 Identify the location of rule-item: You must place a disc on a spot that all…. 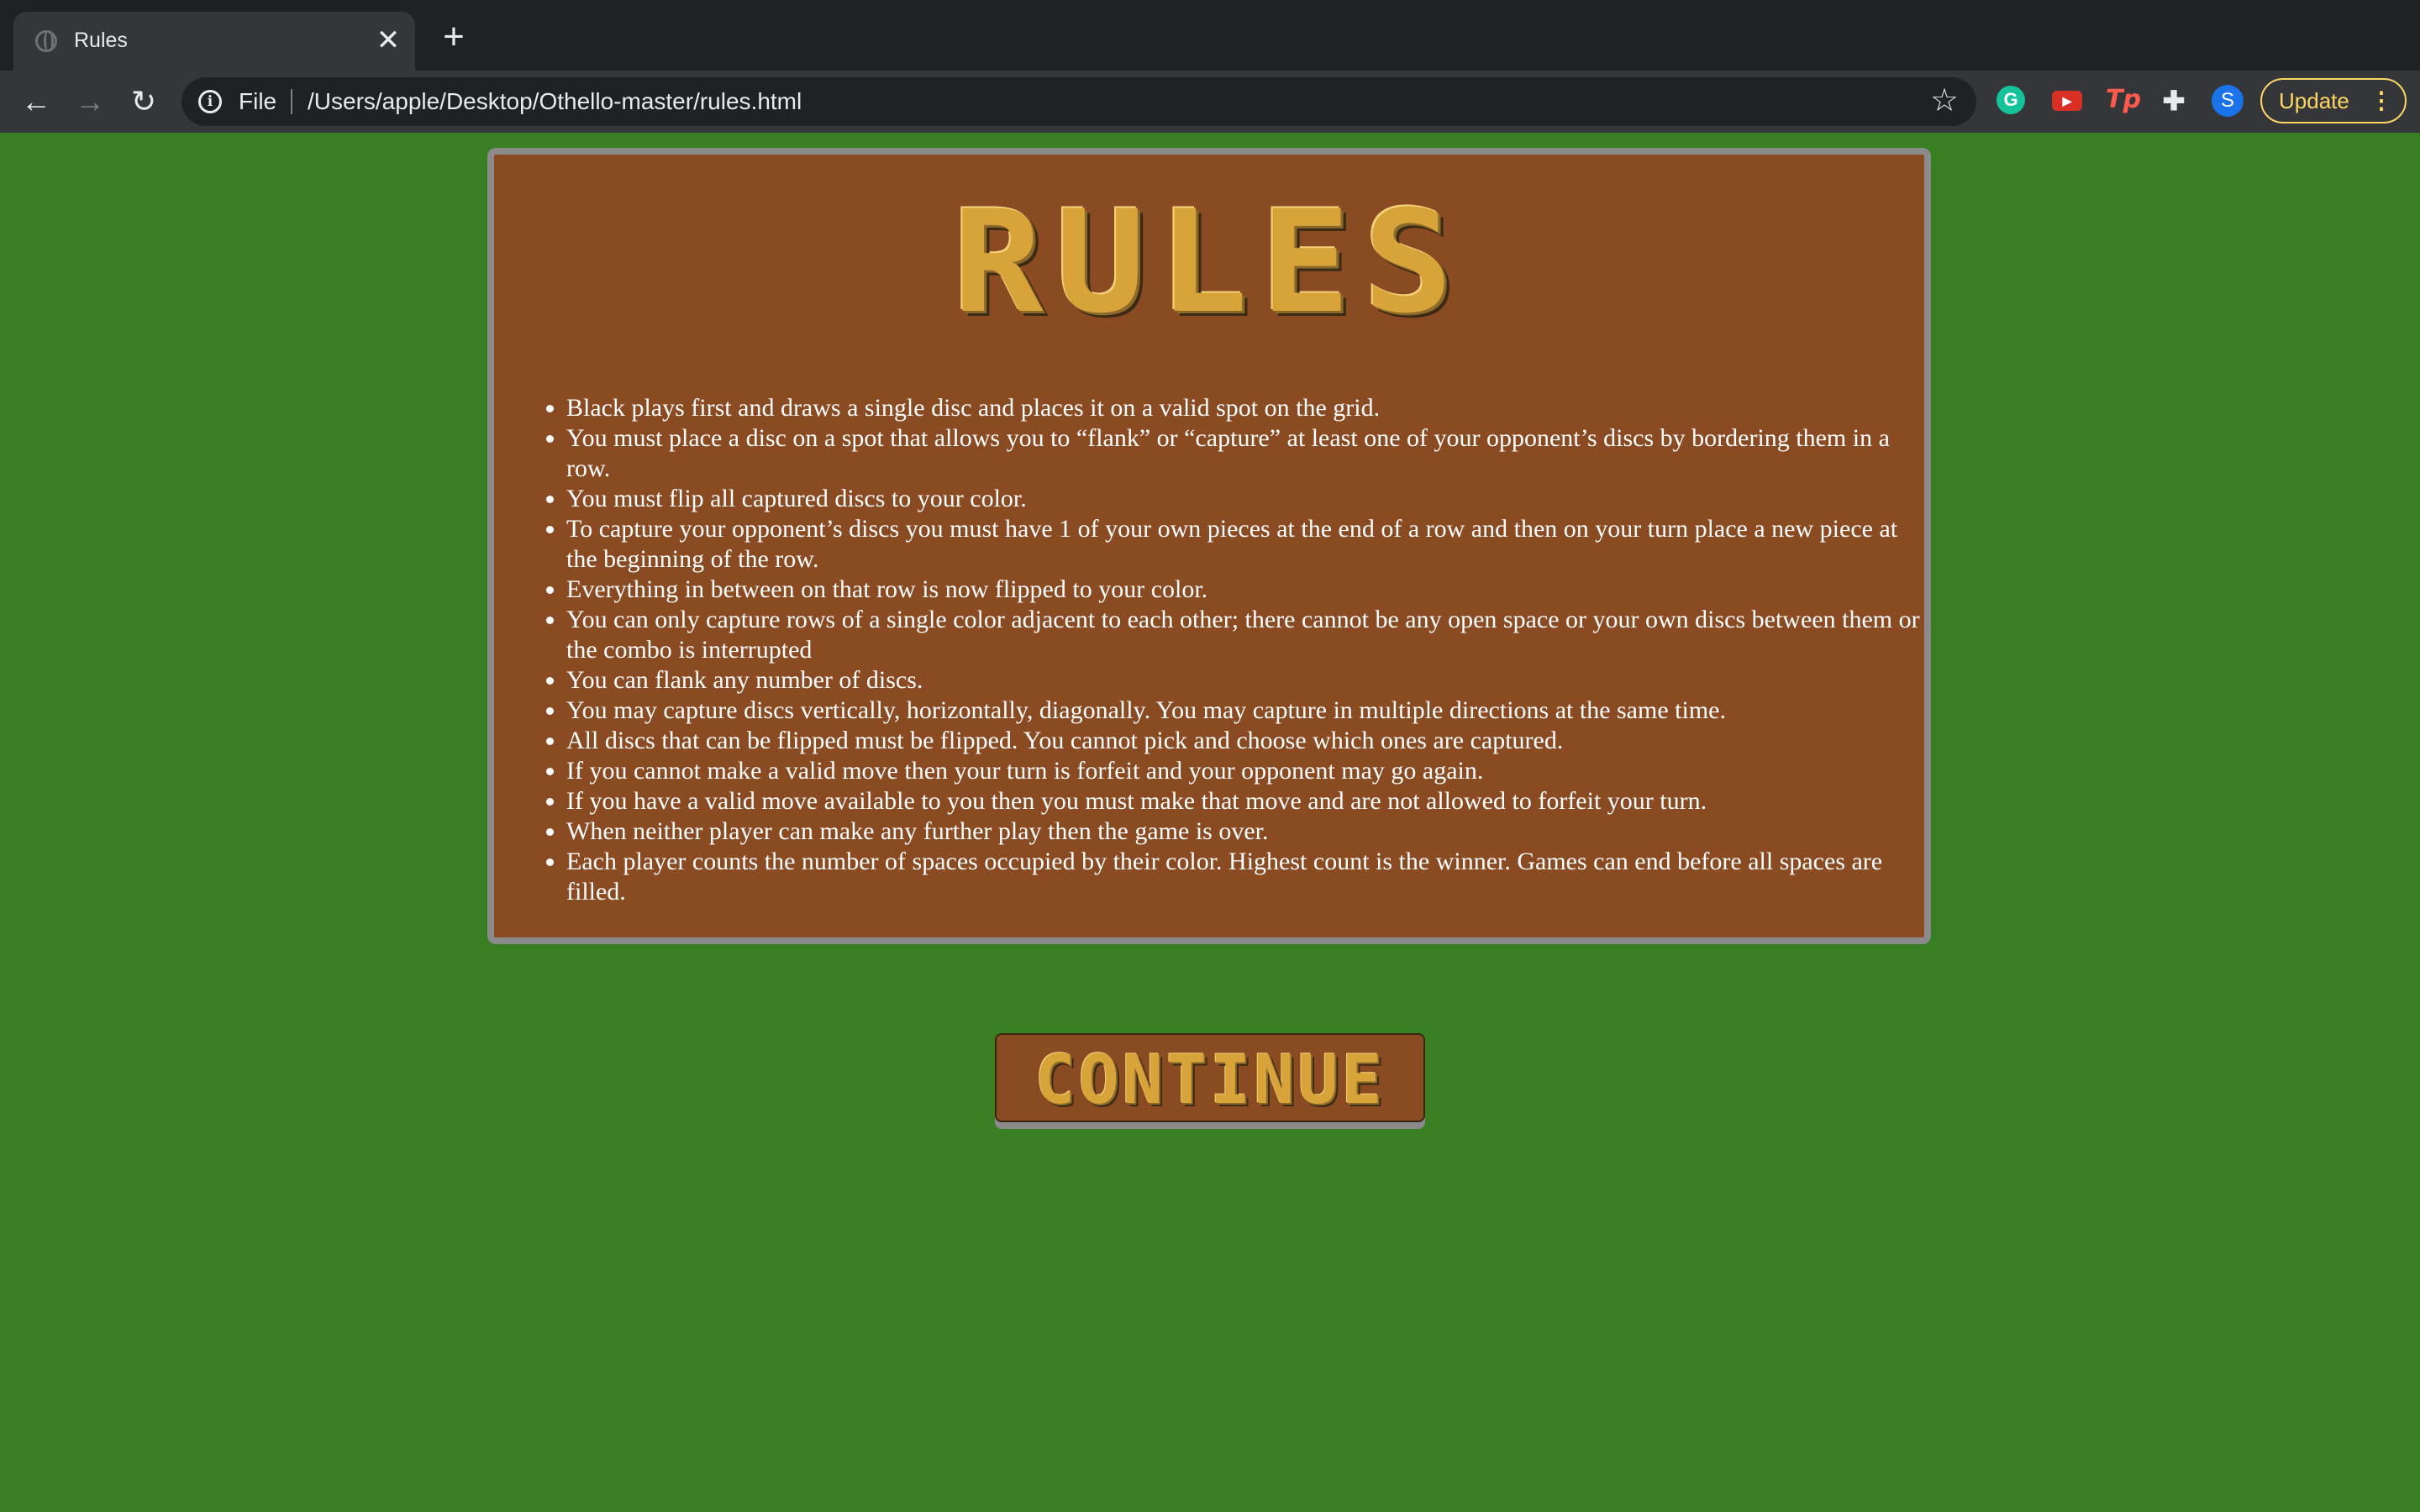
(1247, 453).